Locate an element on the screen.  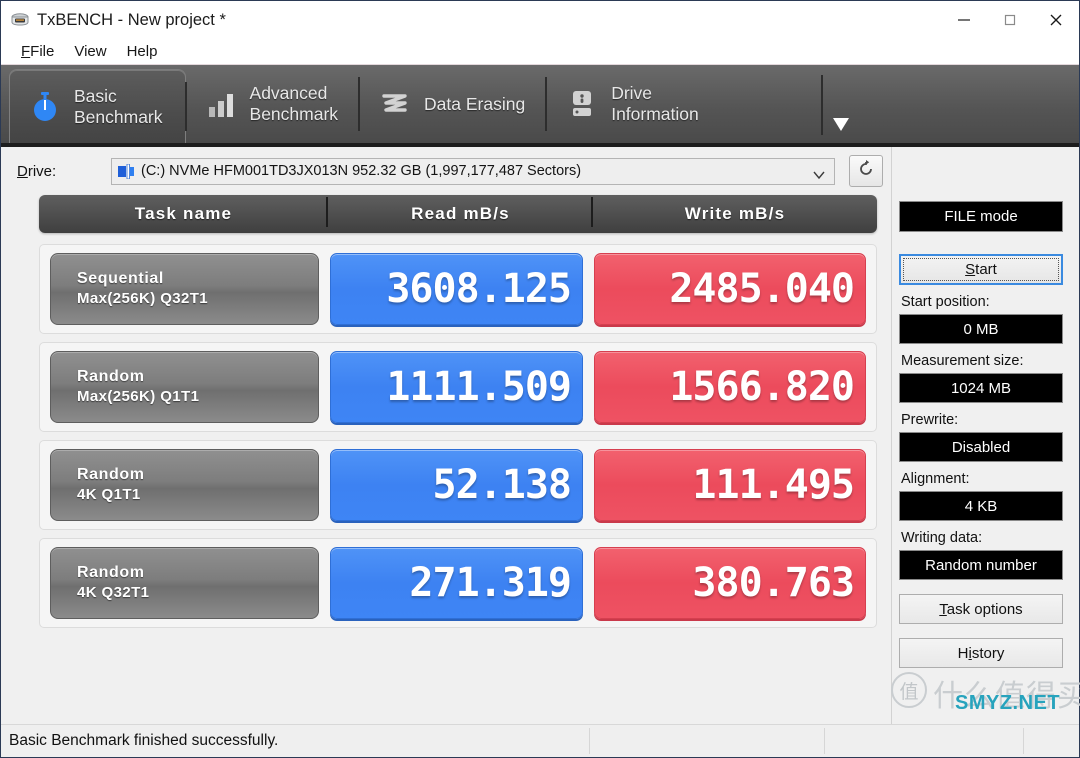
read-value-cell: 1111.509 is located at coordinates (456, 387).